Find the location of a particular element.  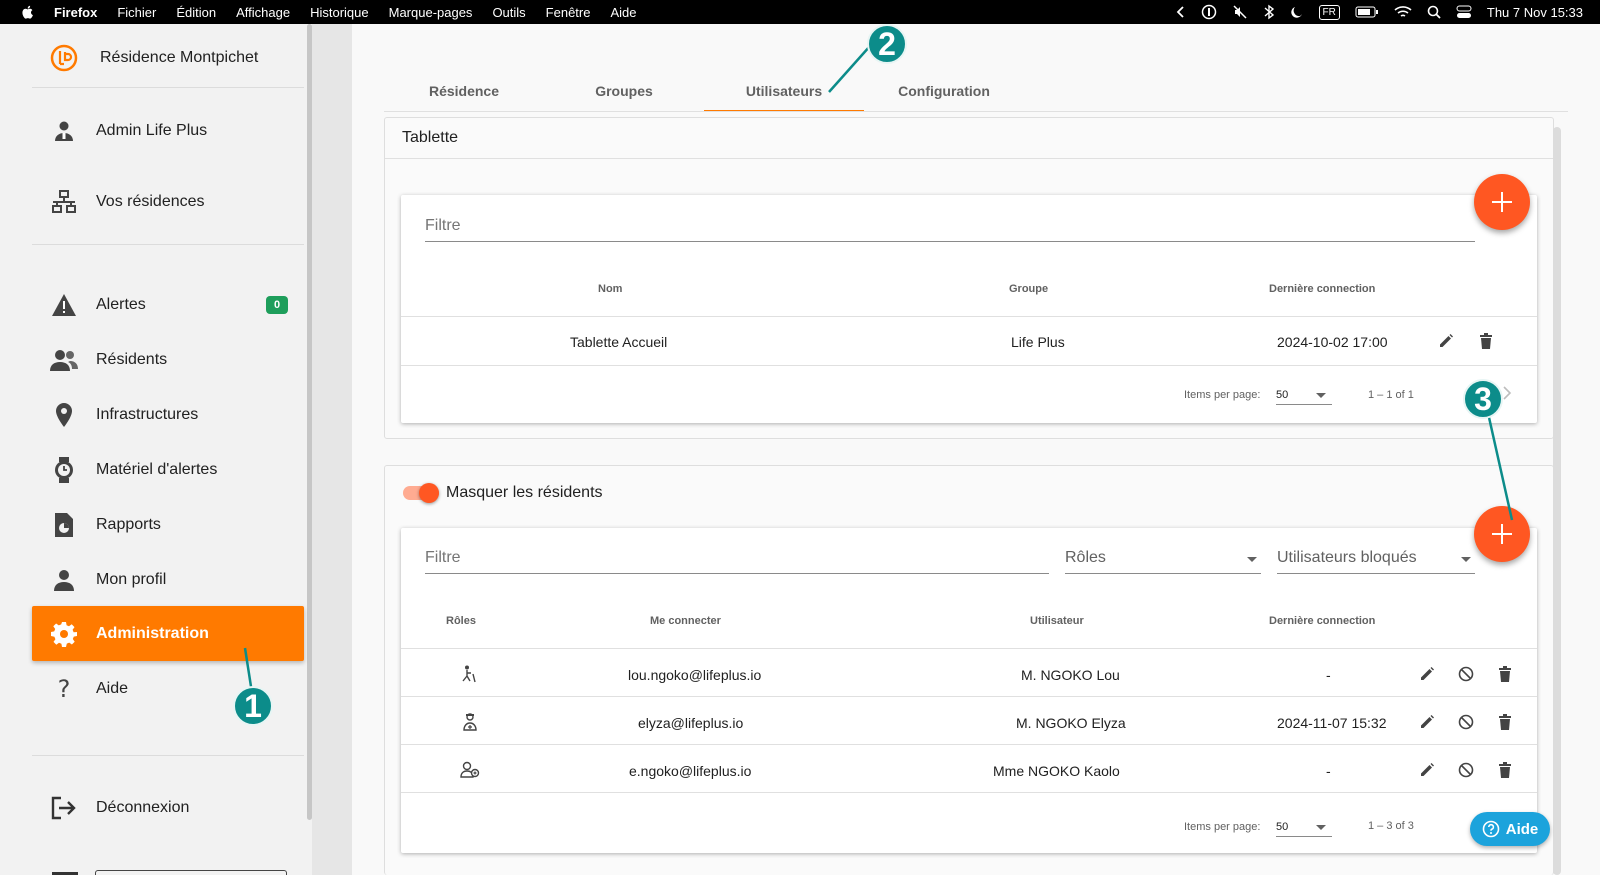

report-icon is located at coordinates (64, 525).